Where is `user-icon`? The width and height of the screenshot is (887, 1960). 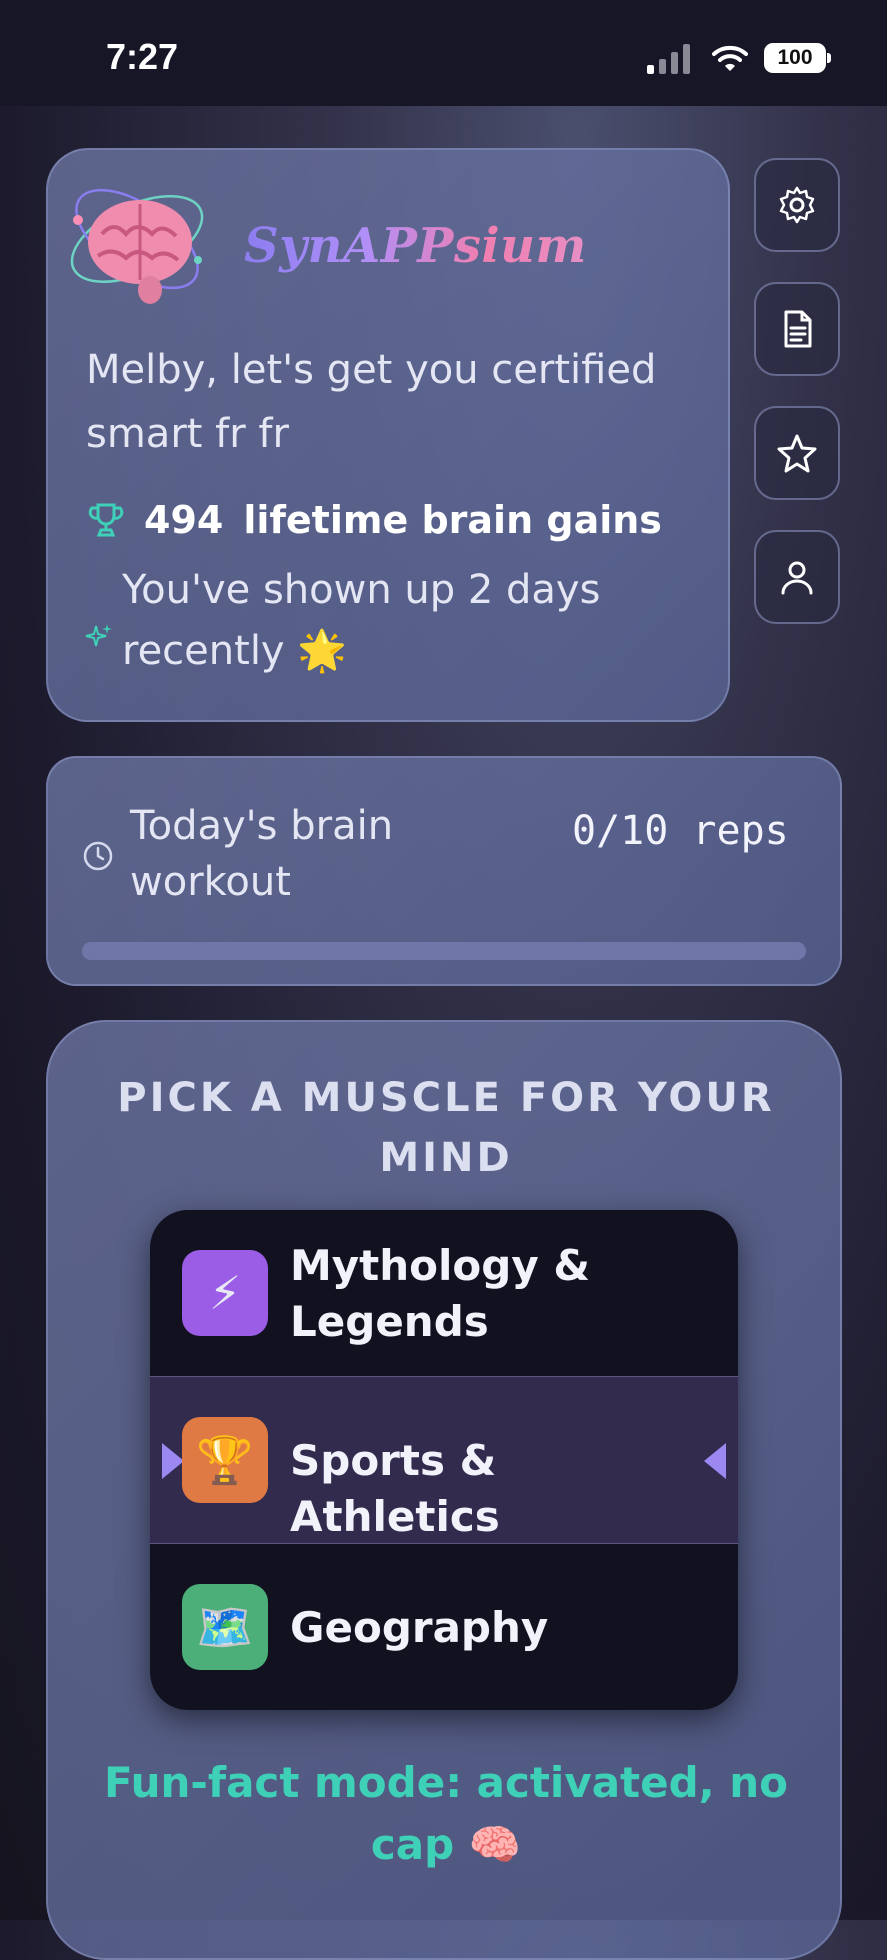
user-icon is located at coordinates (797, 578).